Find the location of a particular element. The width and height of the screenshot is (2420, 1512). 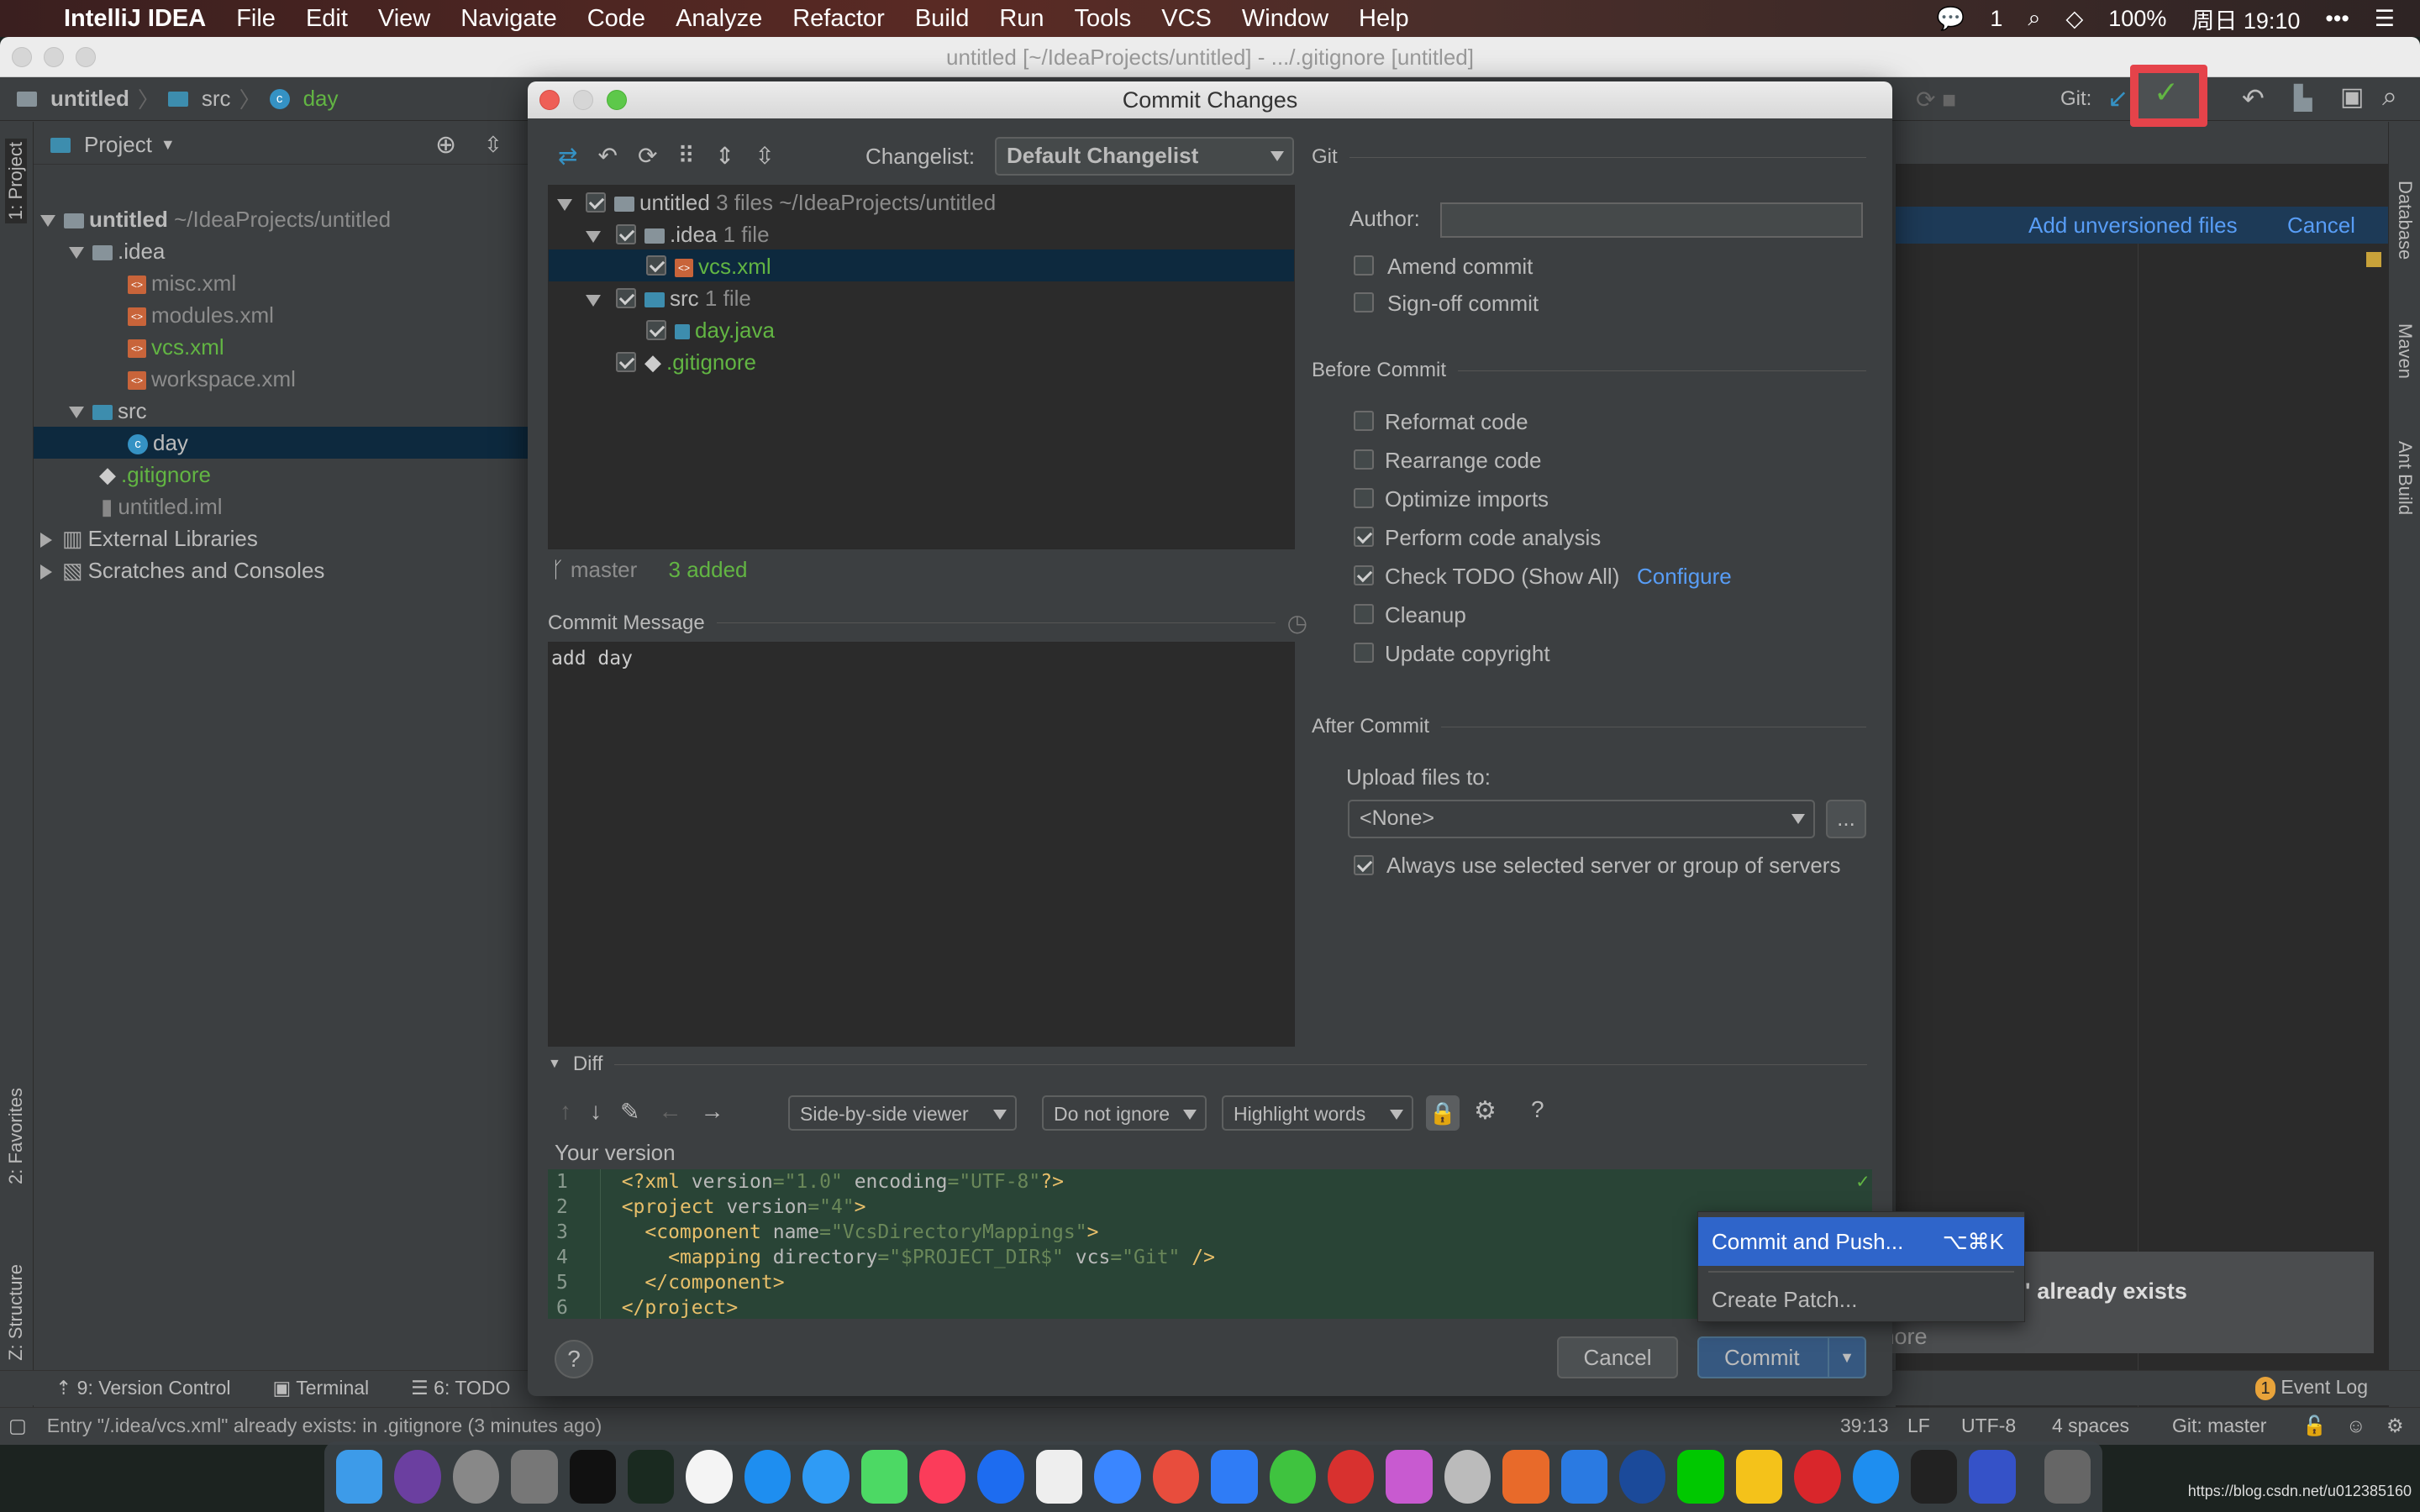

iqiyi-icon is located at coordinates (1700, 1477).